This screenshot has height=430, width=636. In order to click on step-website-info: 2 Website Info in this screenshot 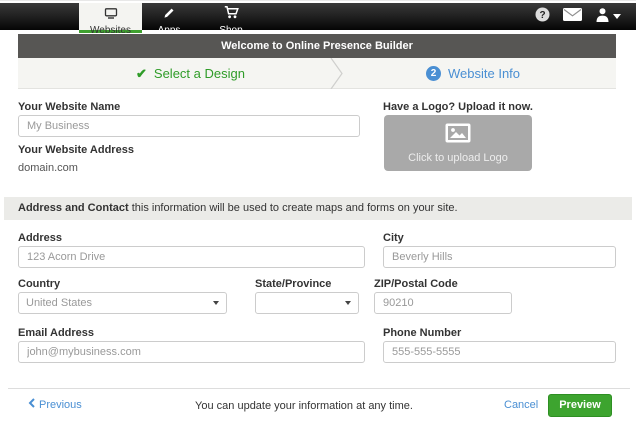, I will do `click(473, 73)`.